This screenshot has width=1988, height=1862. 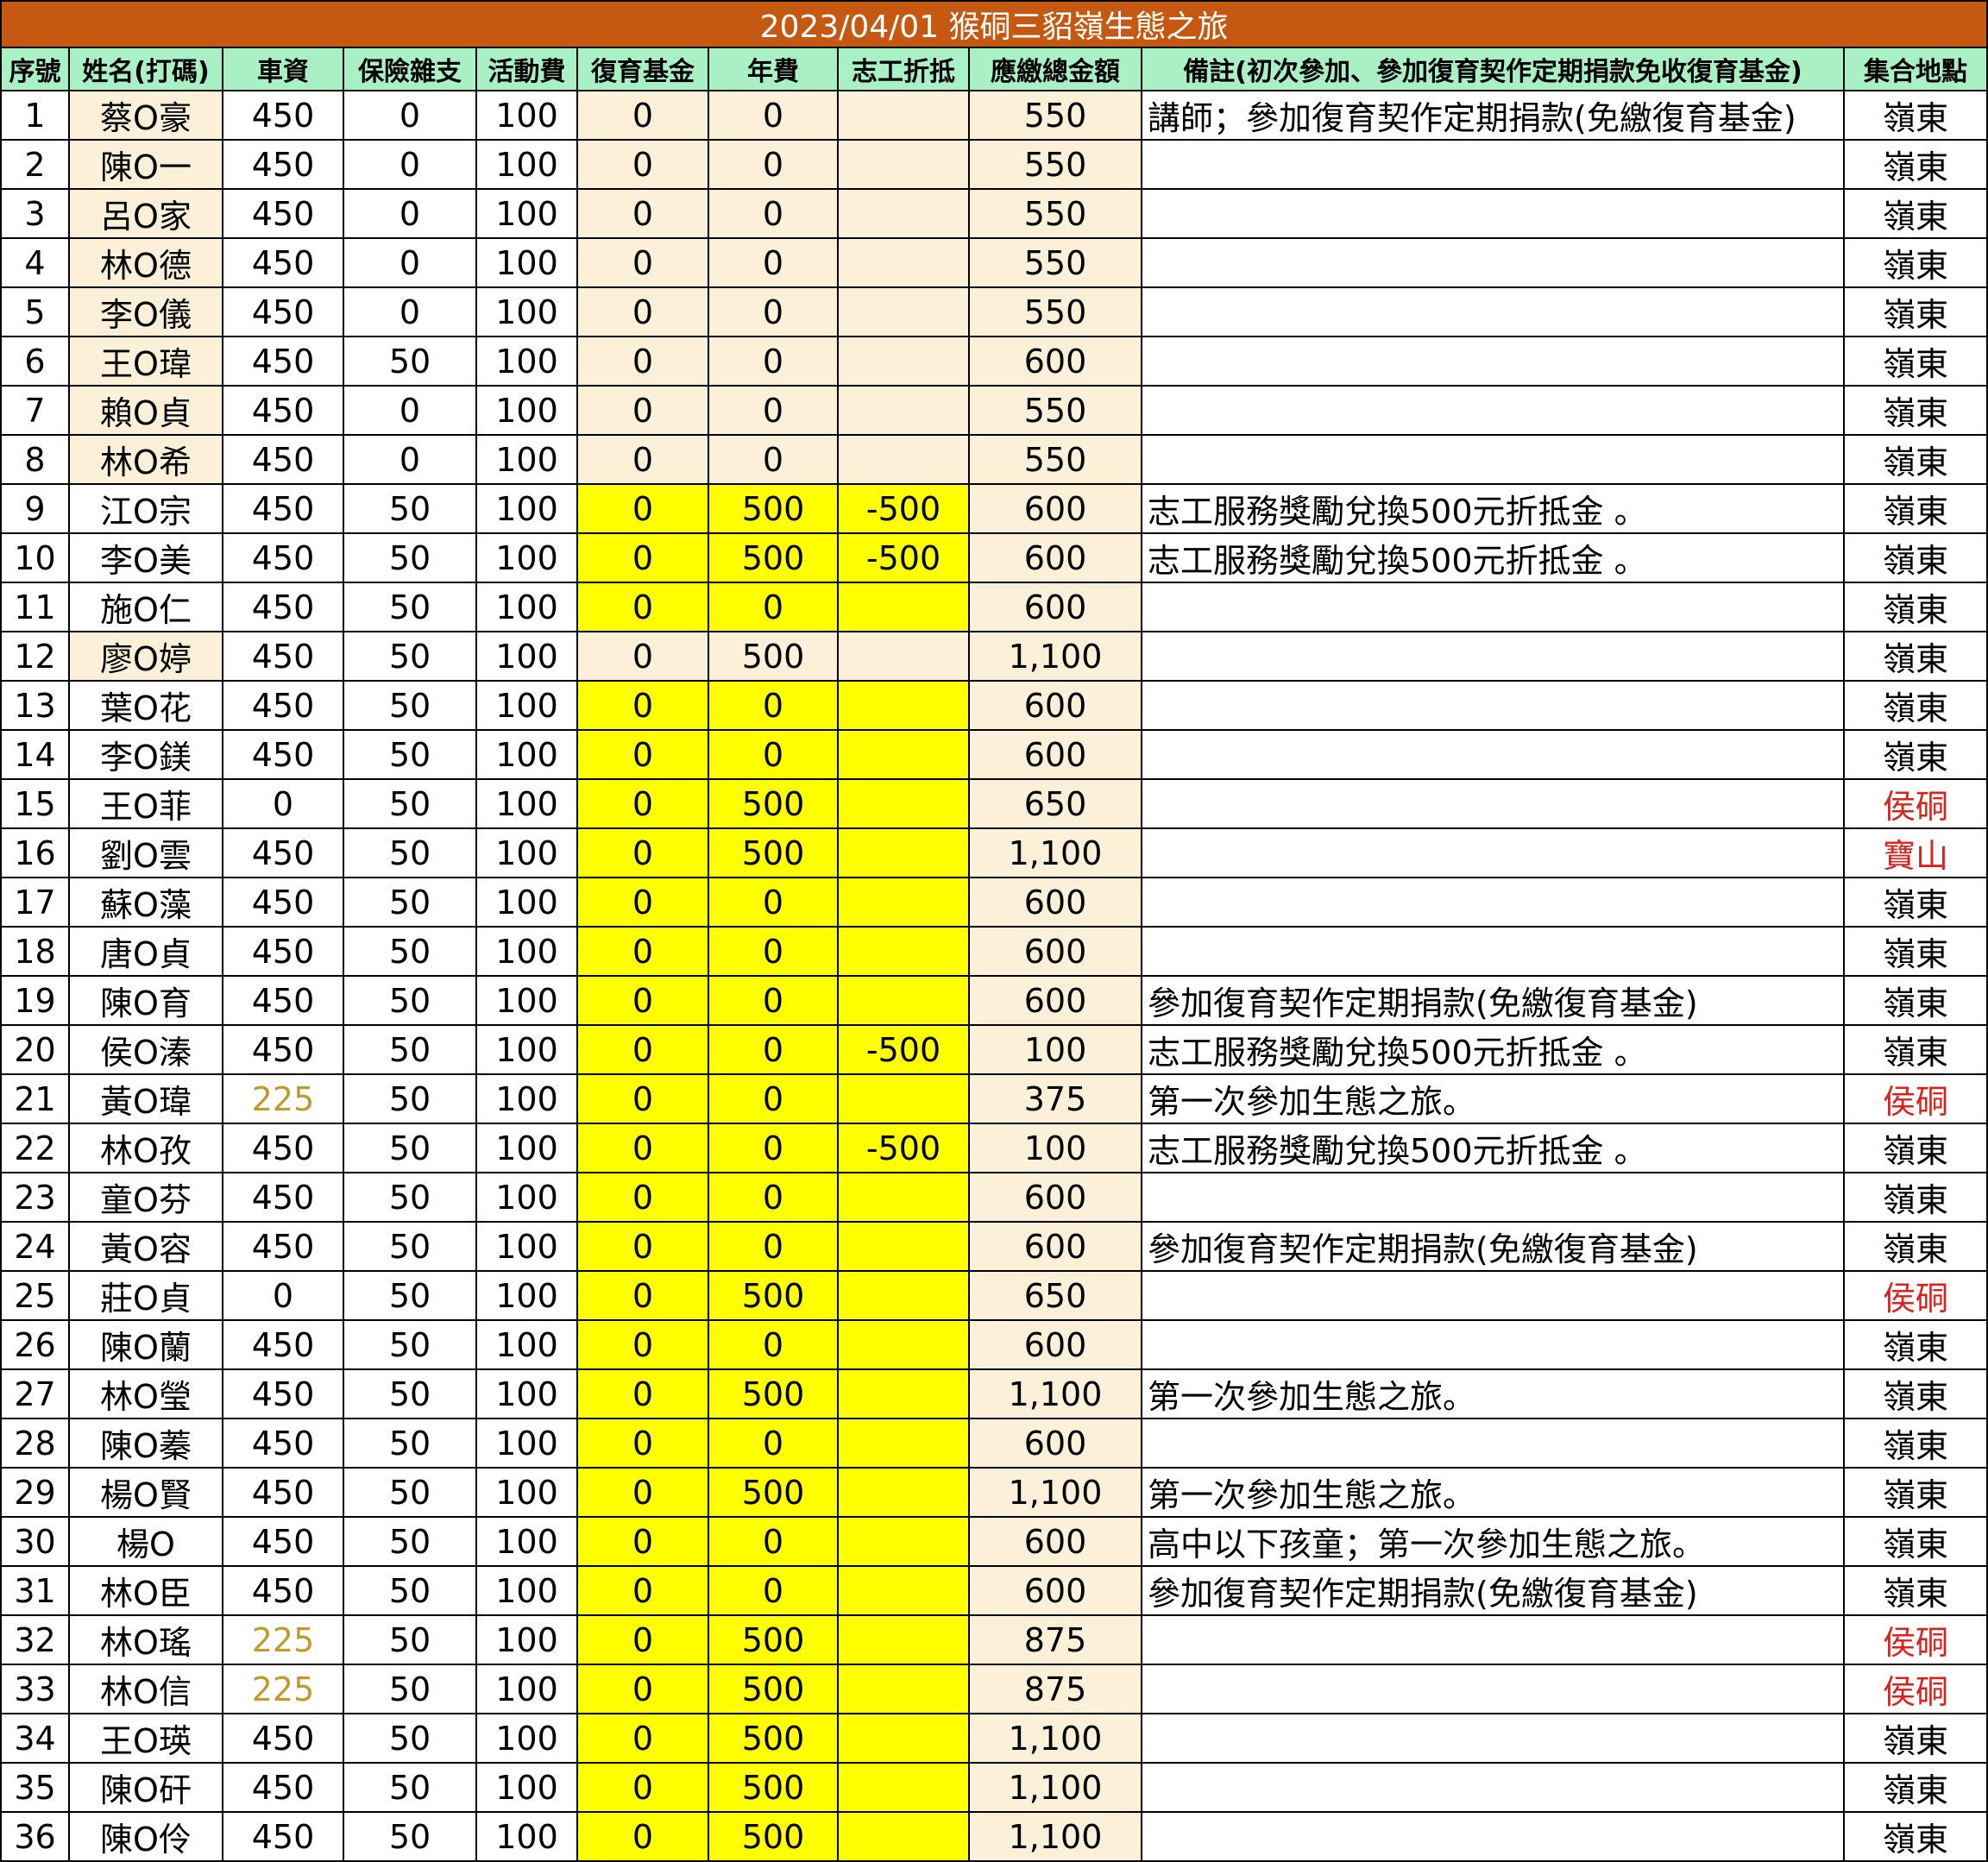 I want to click on cell-name: 葉O花, so click(x=145, y=705).